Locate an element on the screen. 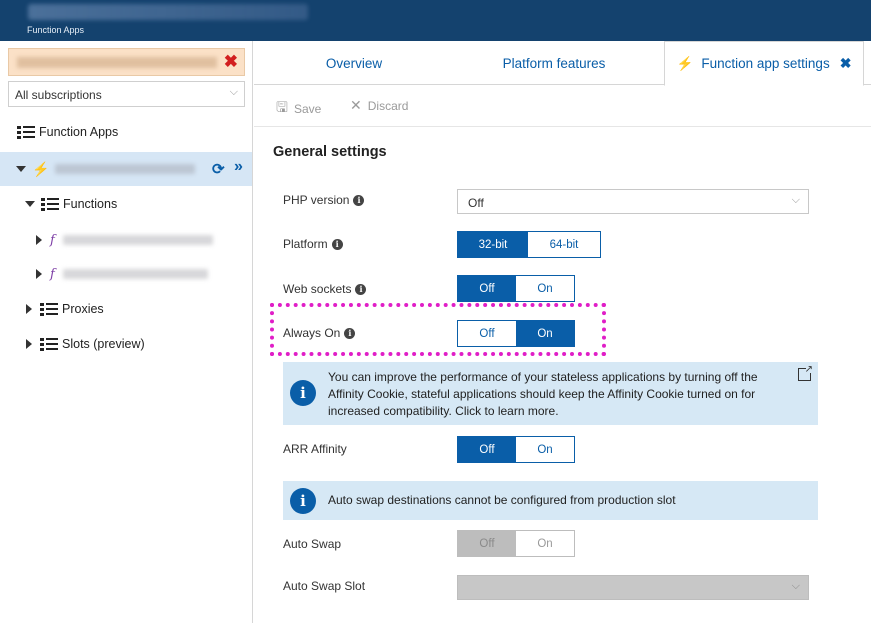  tree-function-apps: Function Apps is located at coordinates (67, 132).